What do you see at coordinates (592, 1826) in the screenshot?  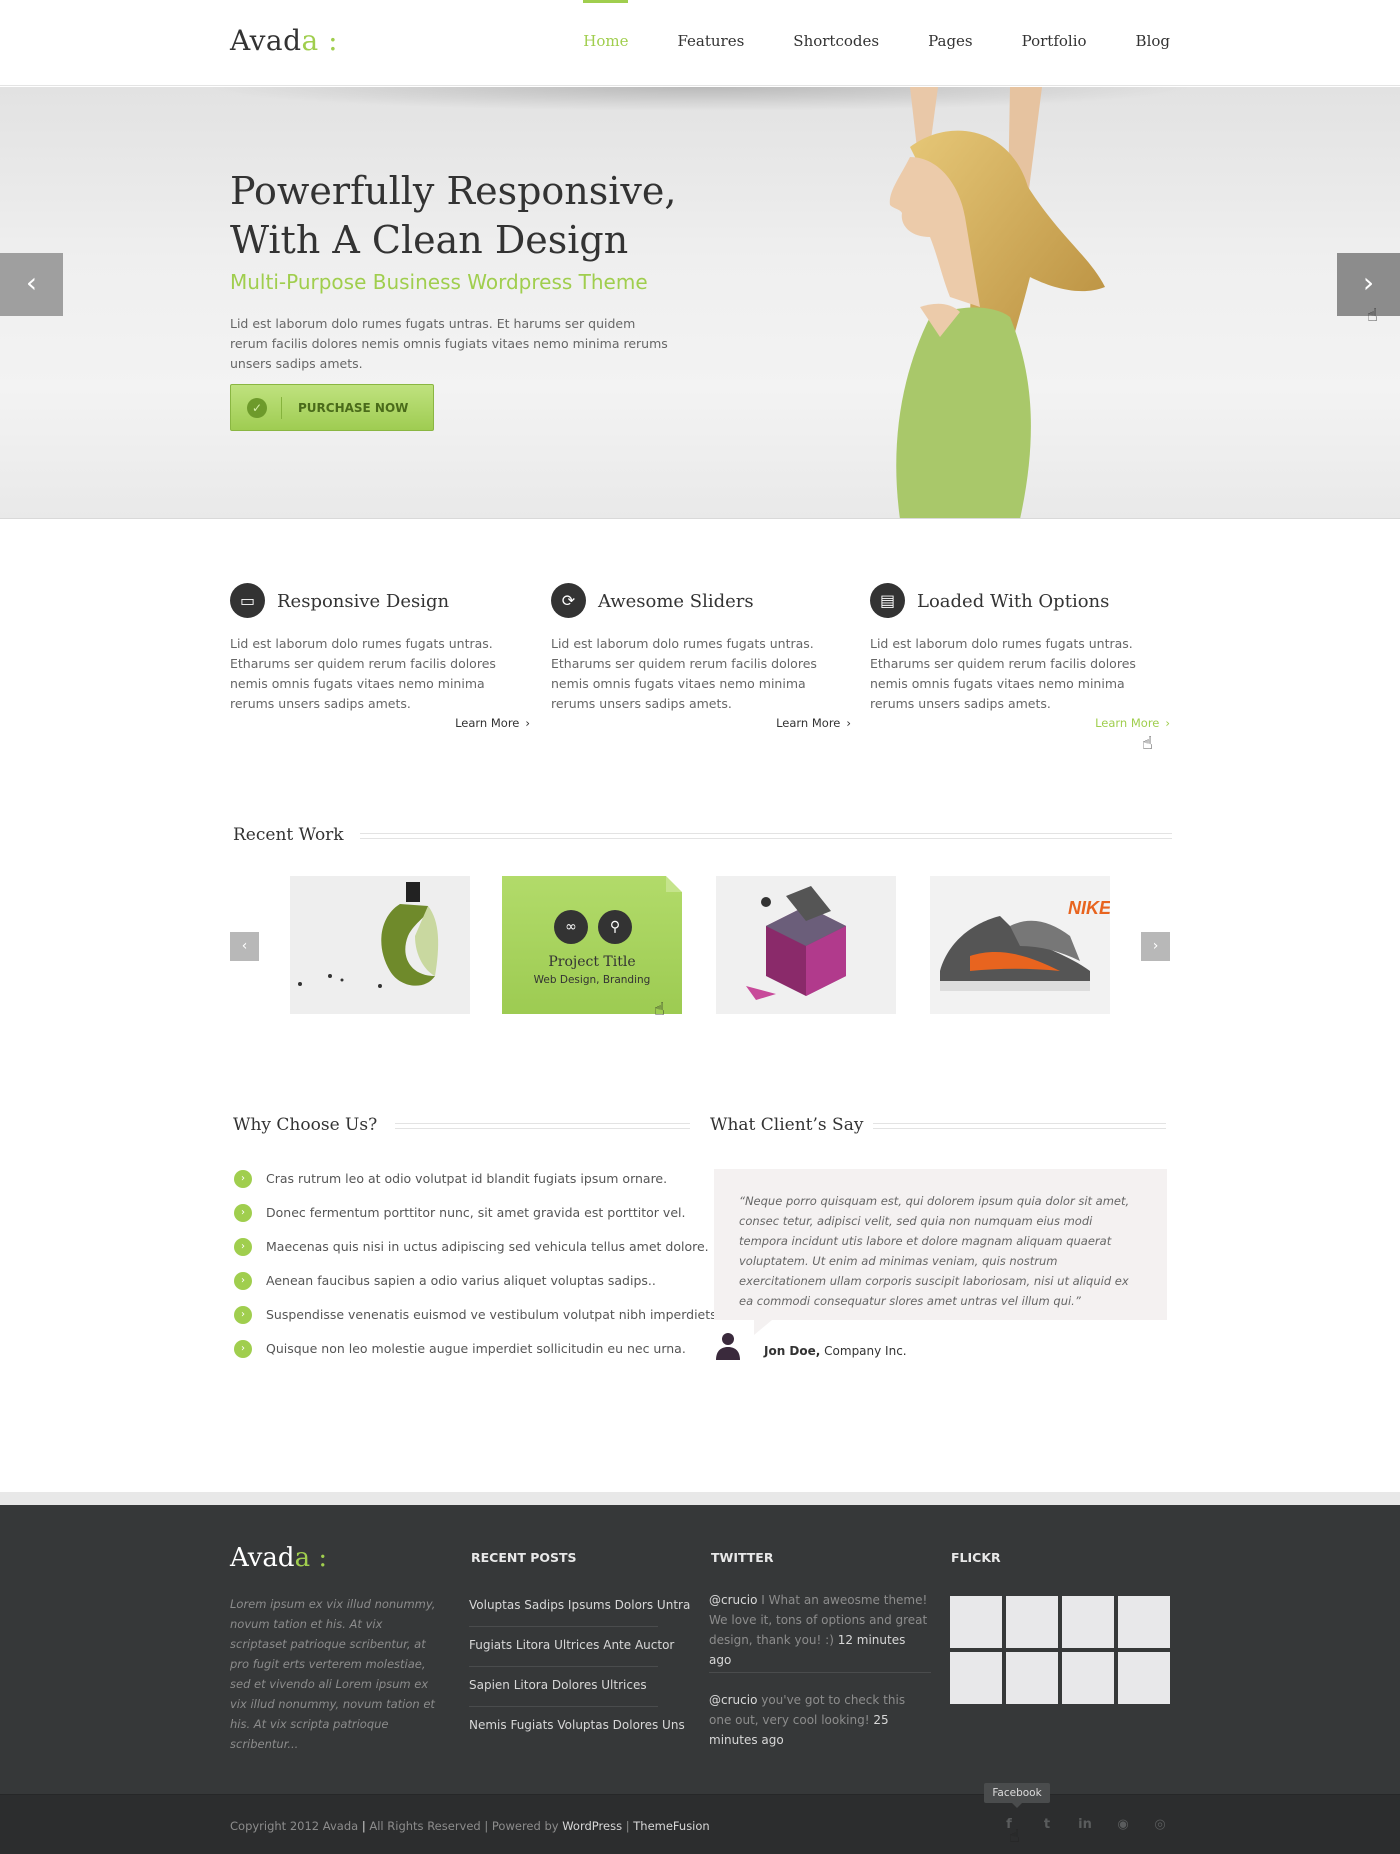 I see `wordpress-link: WordPress` at bounding box center [592, 1826].